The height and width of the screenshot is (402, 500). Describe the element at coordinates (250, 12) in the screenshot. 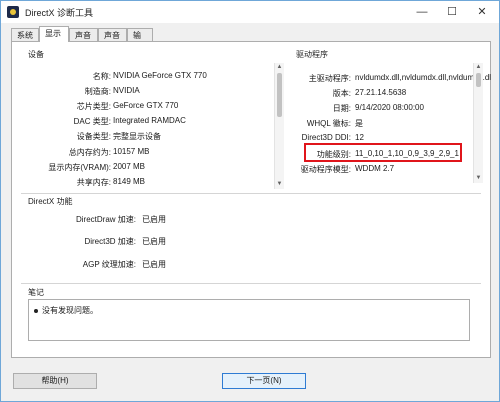

I see `title-bar: DirectX 诊断工具 — ☐ ✕` at that location.